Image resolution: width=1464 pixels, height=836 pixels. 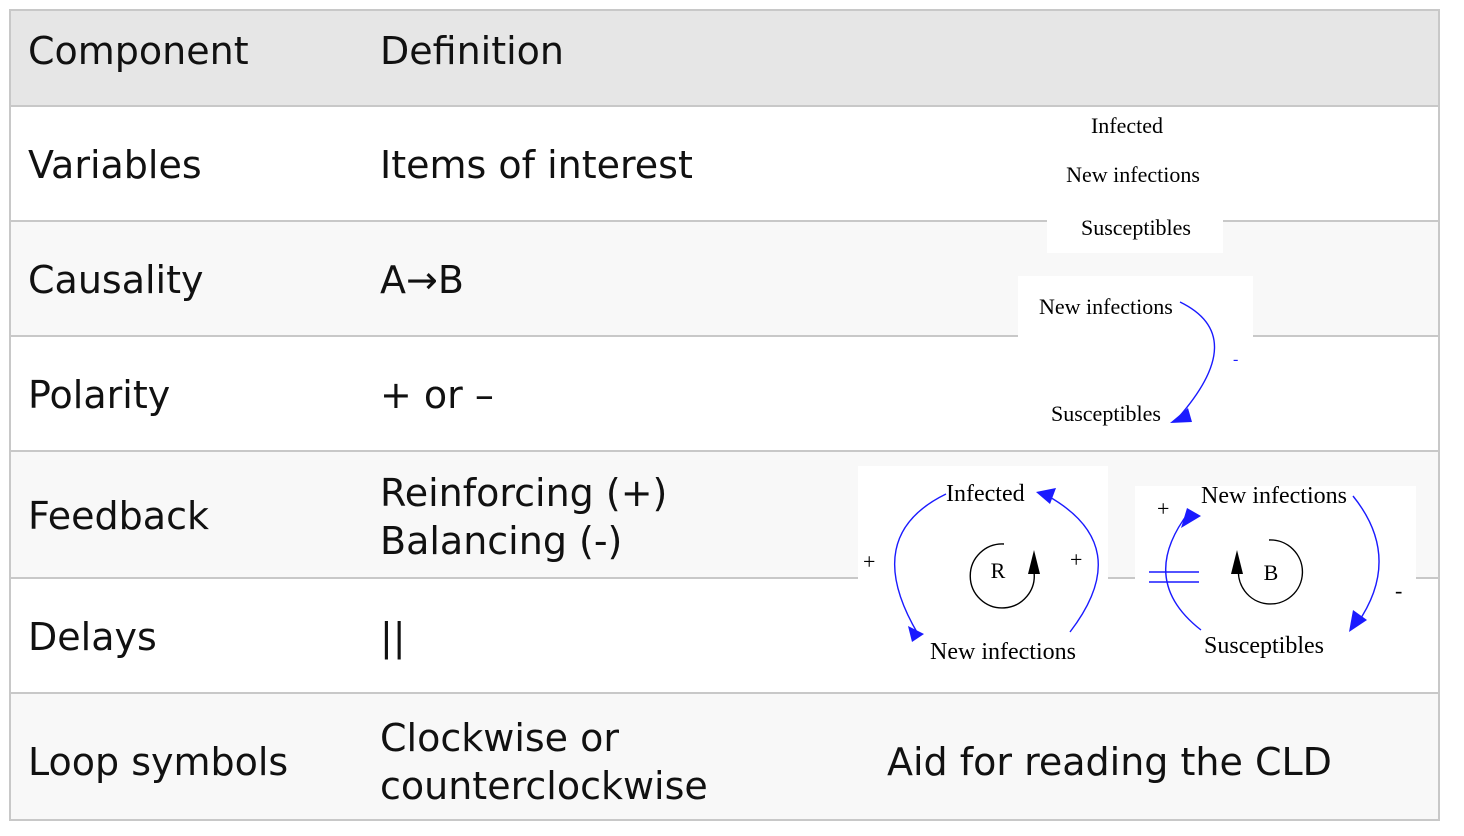 I want to click on b-left-sign: +, so click(x=1163, y=508).